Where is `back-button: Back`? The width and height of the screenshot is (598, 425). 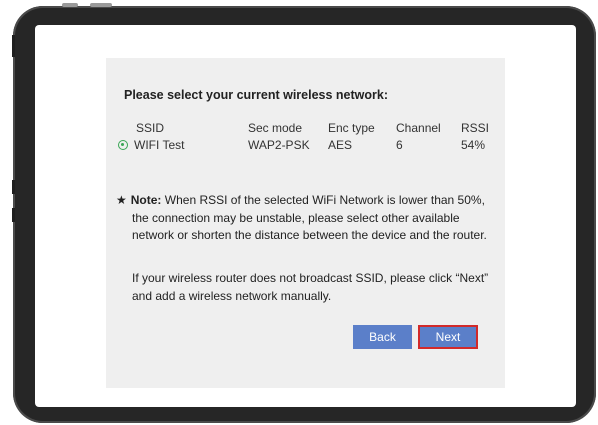 back-button: Back is located at coordinates (382, 337).